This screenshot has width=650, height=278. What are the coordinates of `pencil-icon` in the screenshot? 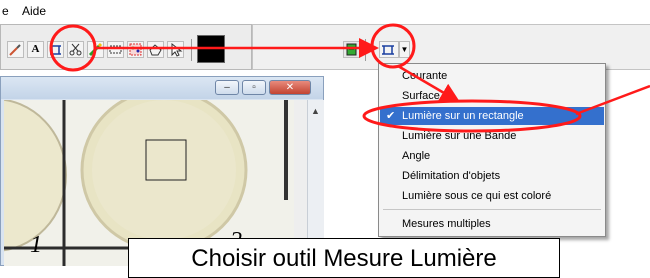 It's located at (95, 49).